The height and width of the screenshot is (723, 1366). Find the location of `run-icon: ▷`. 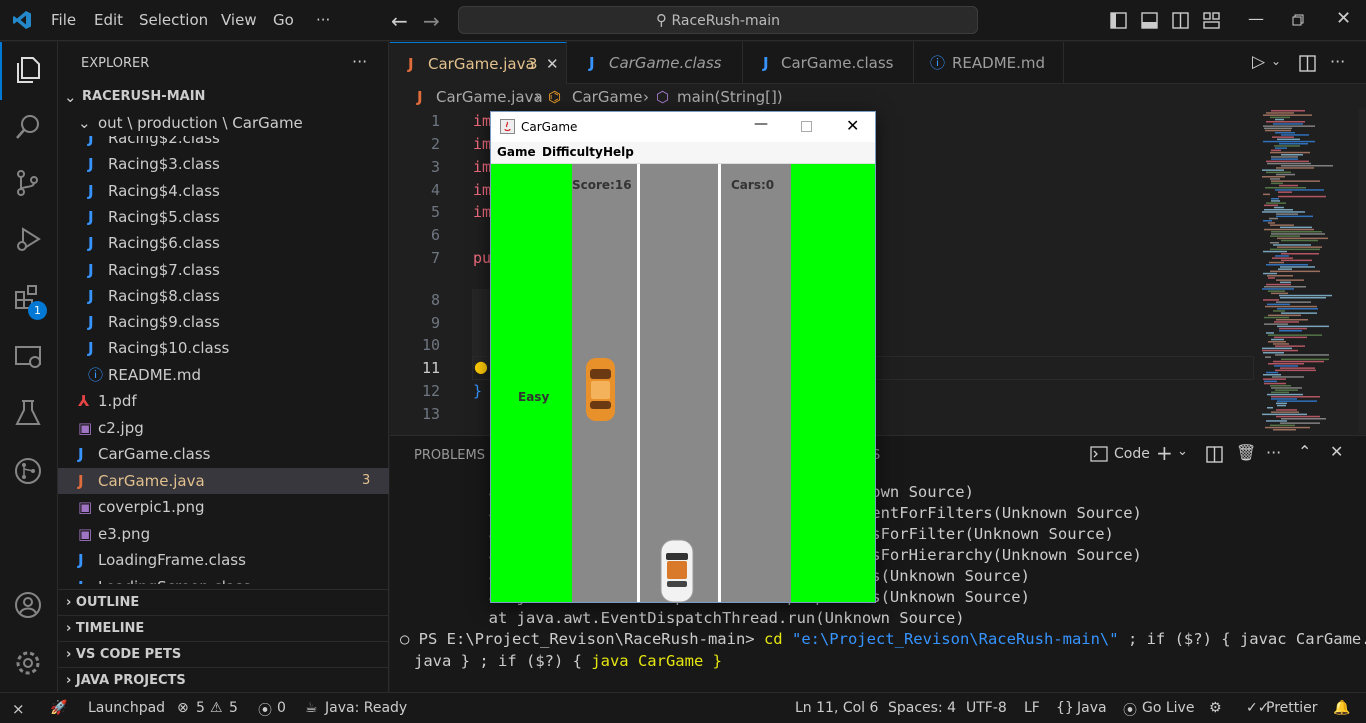

run-icon: ▷ is located at coordinates (1258, 62).